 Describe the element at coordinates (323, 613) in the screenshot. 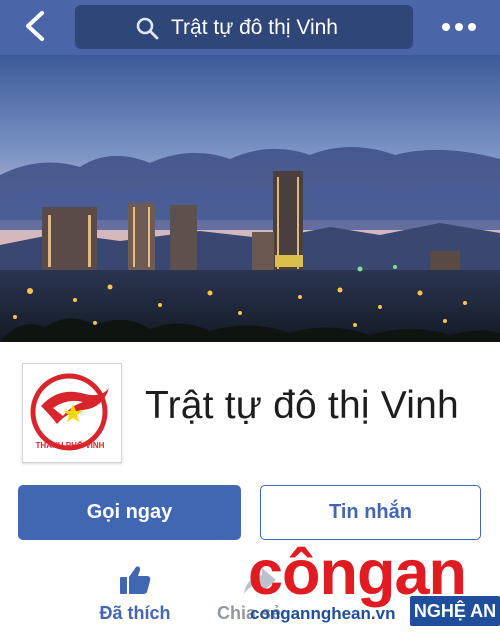

I see `watermark-url: congannghean.vn` at that location.